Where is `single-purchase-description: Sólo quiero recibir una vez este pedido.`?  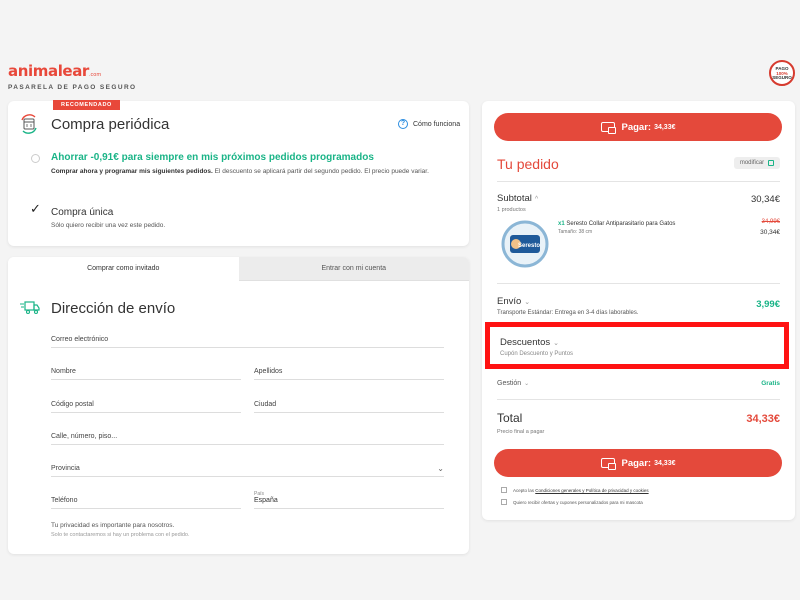
single-purchase-description: Sólo quiero recibir una vez este pedido. is located at coordinates (108, 225).